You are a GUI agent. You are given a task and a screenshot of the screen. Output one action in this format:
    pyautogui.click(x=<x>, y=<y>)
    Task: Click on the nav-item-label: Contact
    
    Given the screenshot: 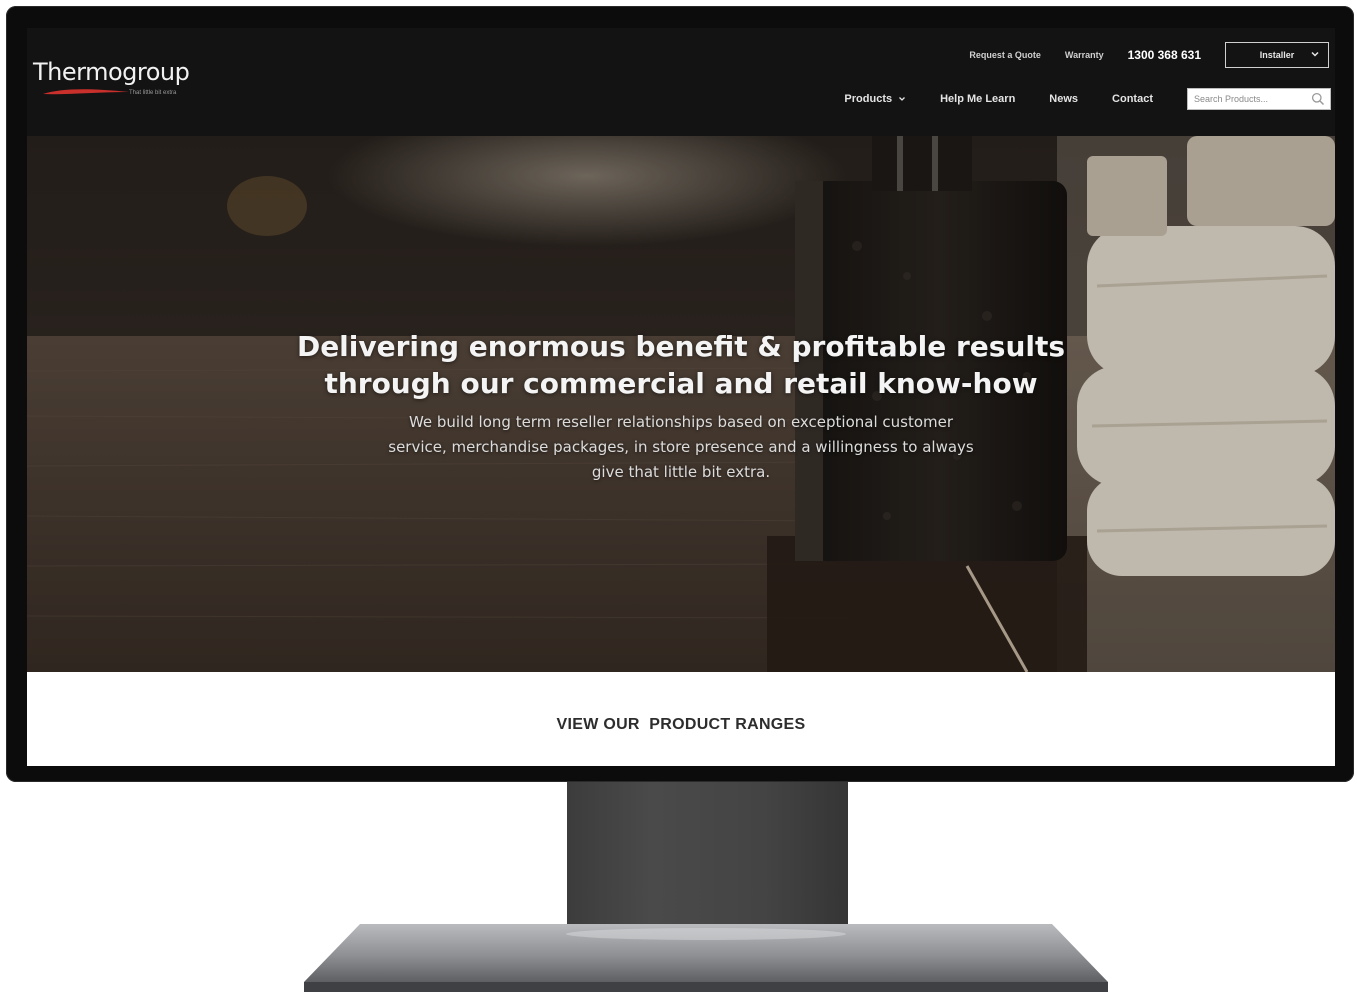 What is the action you would take?
    pyautogui.click(x=1132, y=99)
    